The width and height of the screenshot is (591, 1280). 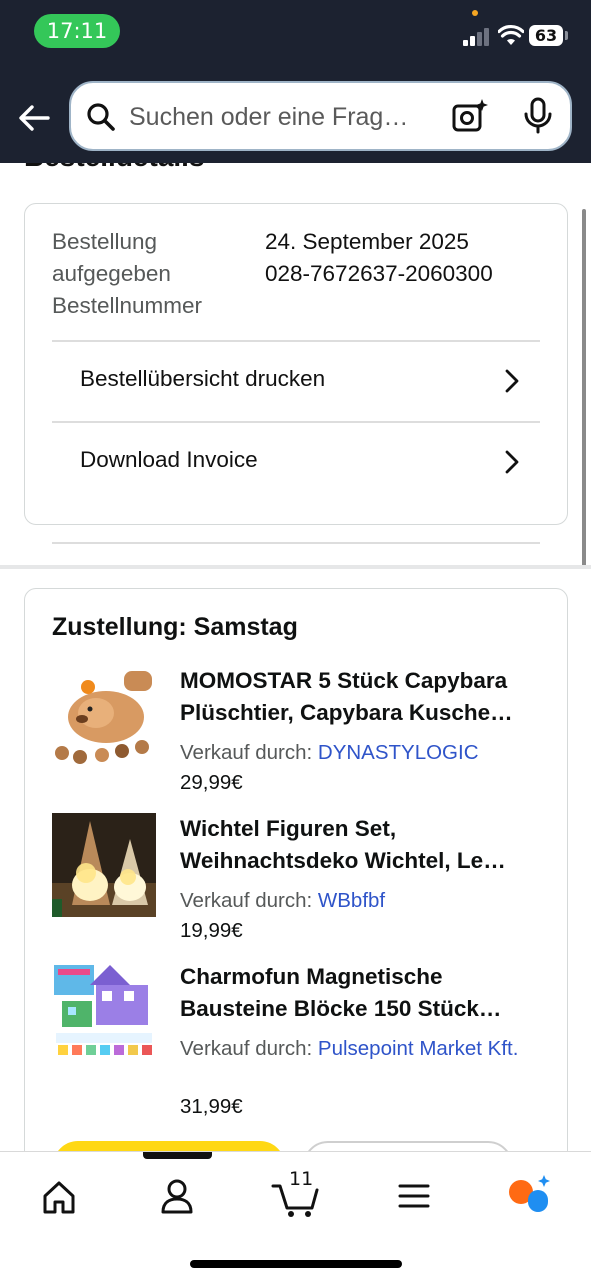 What do you see at coordinates (351, 900) in the screenshot?
I see `seller-link: WBbfbf` at bounding box center [351, 900].